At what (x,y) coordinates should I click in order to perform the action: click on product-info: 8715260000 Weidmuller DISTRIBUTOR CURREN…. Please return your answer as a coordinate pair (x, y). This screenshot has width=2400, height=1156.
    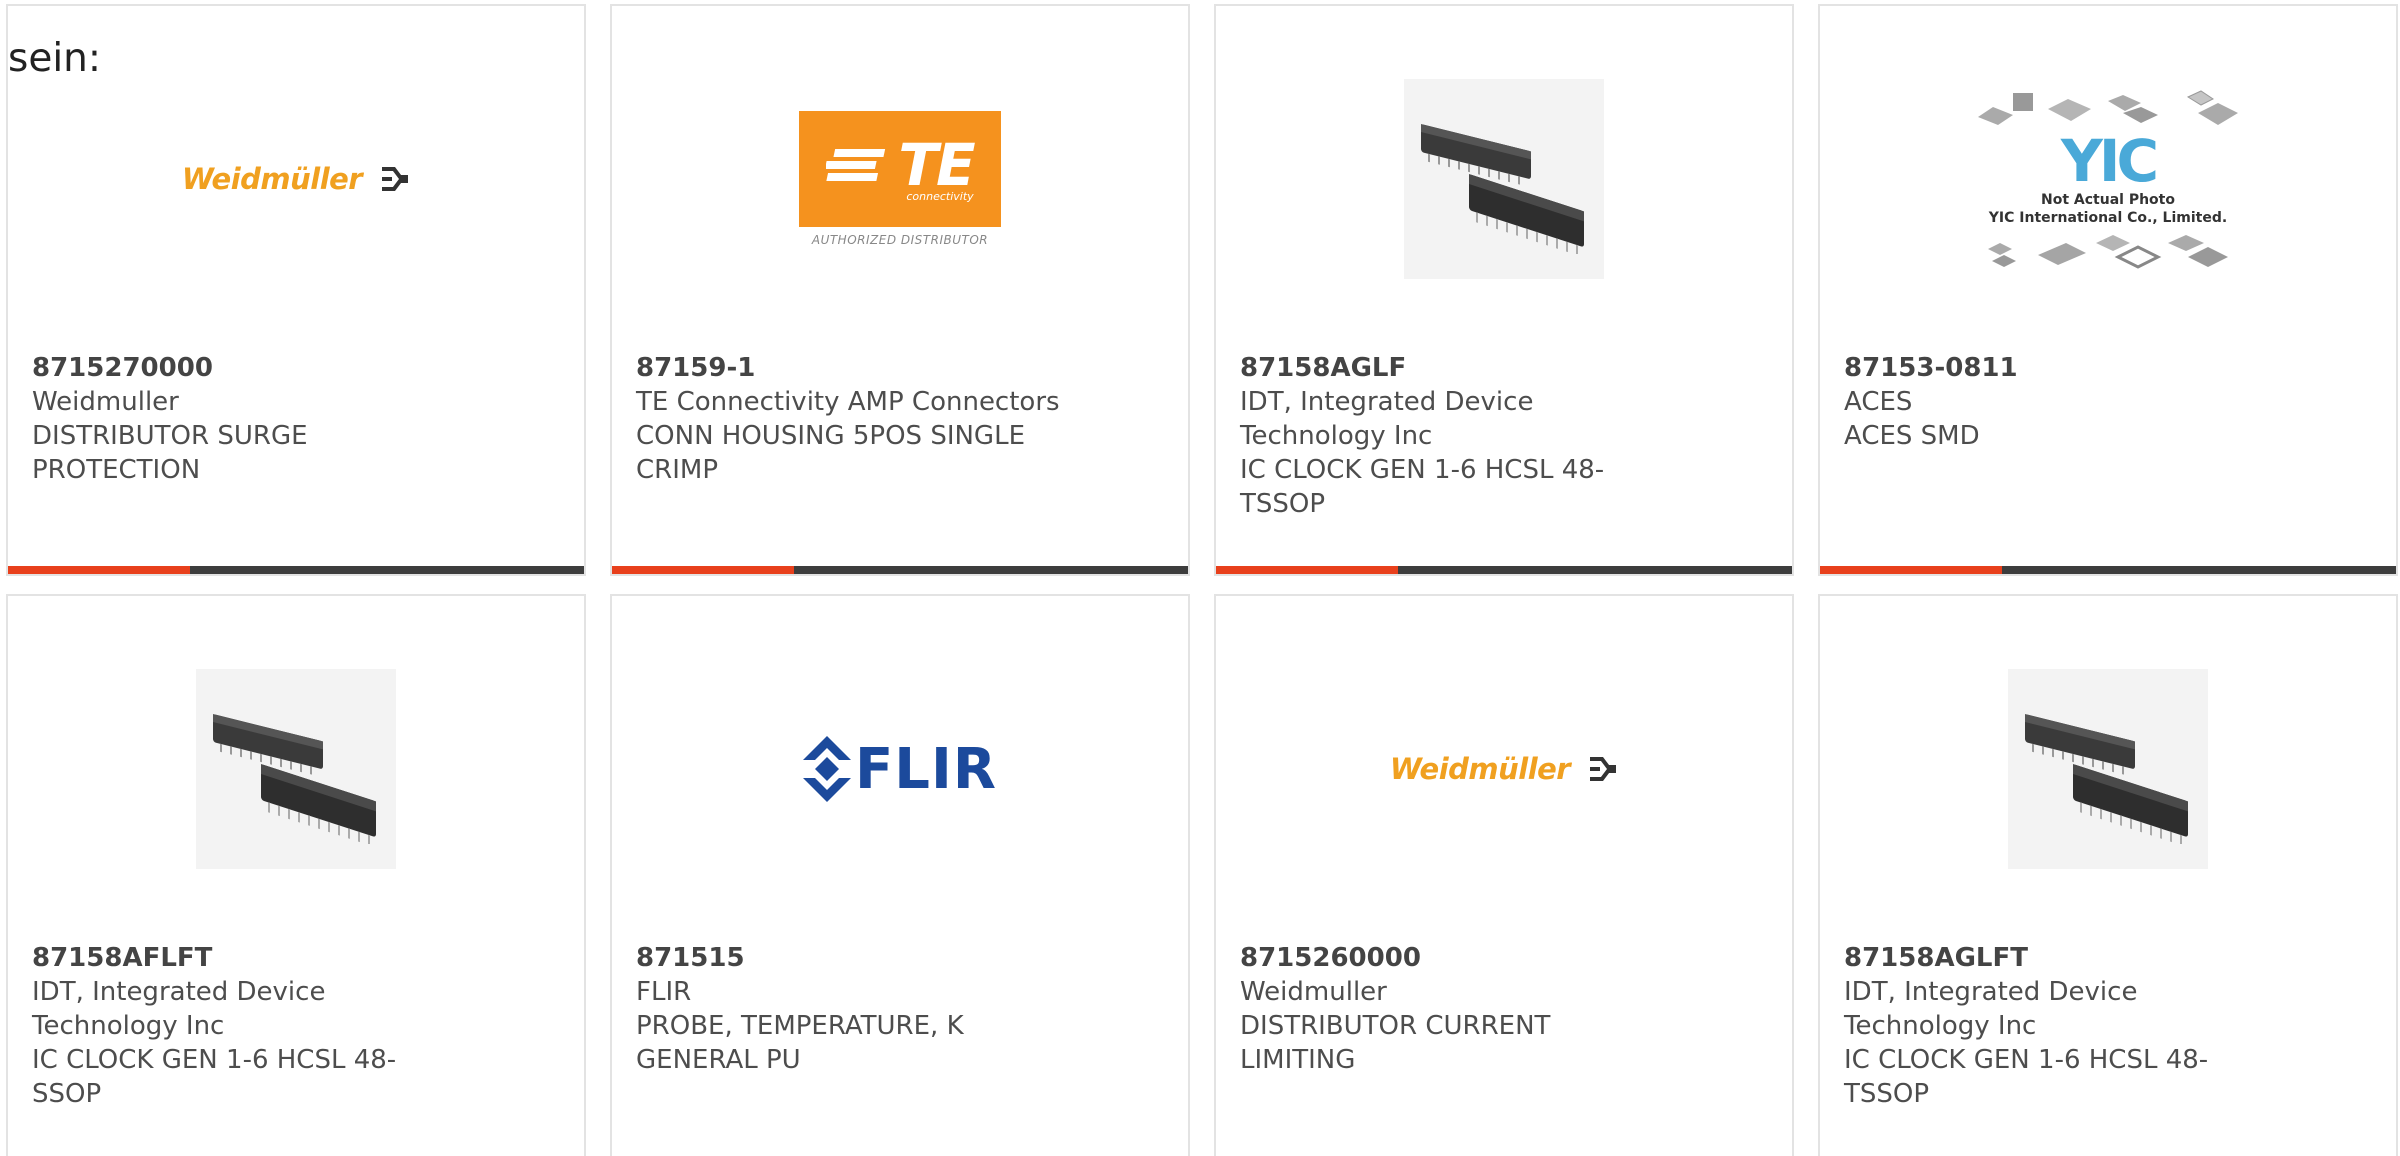
    Looking at the image, I should click on (1455, 1009).